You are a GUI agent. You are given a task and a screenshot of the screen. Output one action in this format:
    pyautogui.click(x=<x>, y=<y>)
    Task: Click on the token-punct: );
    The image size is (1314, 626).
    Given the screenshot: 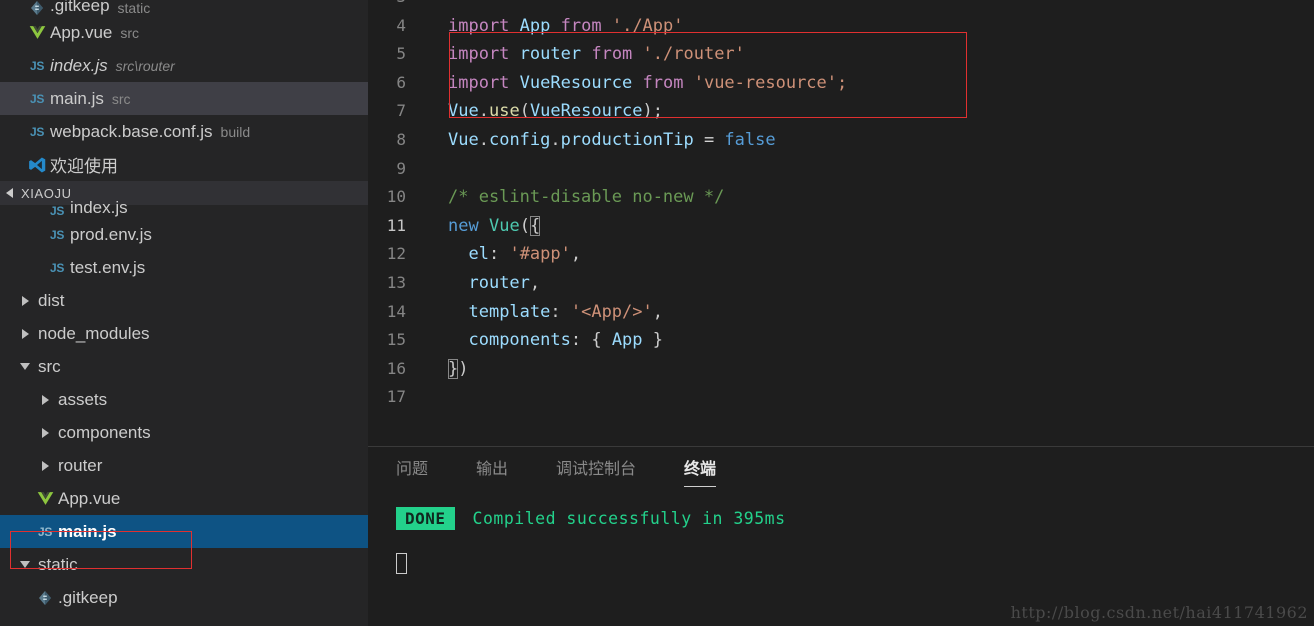 What is the action you would take?
    pyautogui.click(x=653, y=111)
    